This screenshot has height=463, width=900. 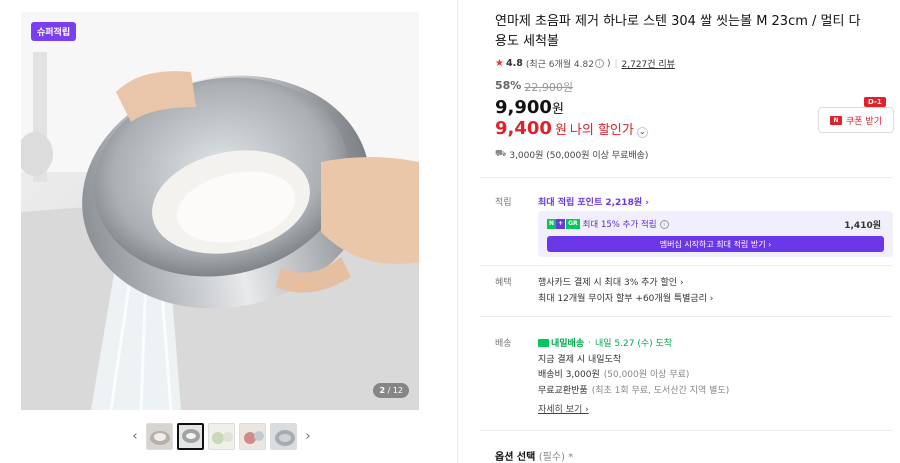 What do you see at coordinates (501, 154) in the screenshot?
I see `truck-icon: ⛟` at bounding box center [501, 154].